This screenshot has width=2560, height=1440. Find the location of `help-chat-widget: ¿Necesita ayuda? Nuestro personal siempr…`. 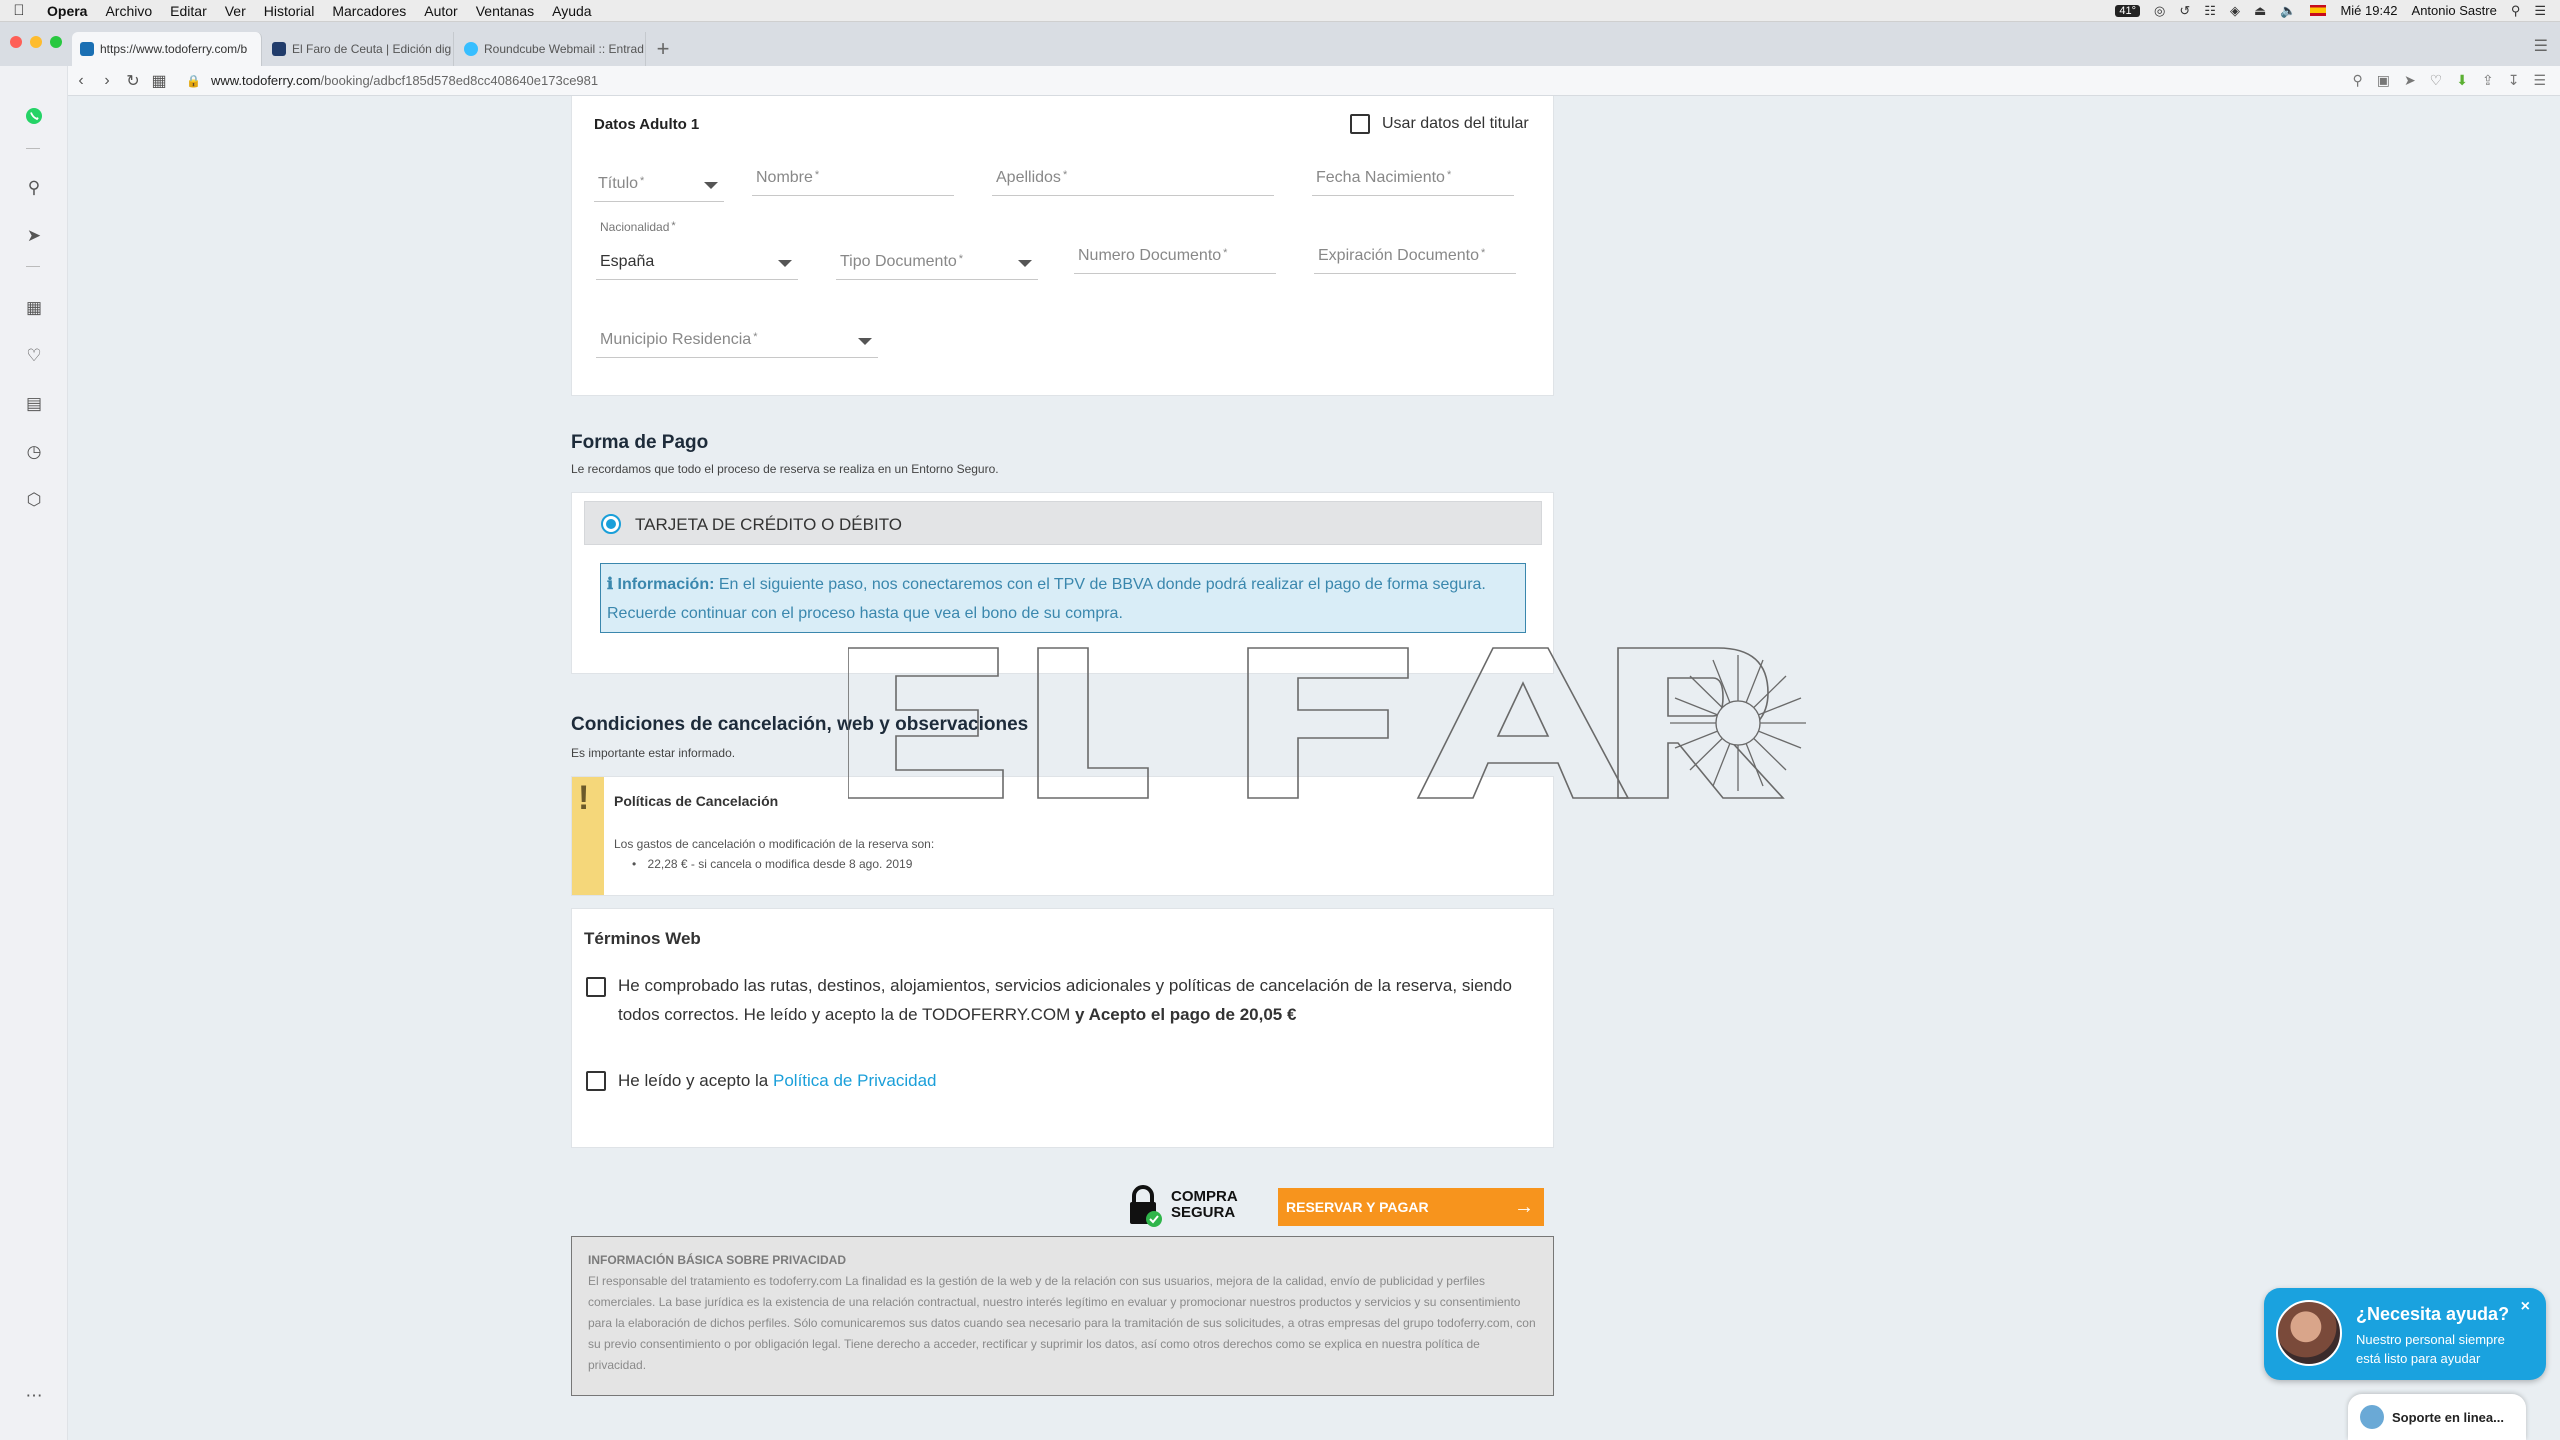

help-chat-widget: ¿Necesita ayuda? Nuestro personal siempr… is located at coordinates (2405, 1334).